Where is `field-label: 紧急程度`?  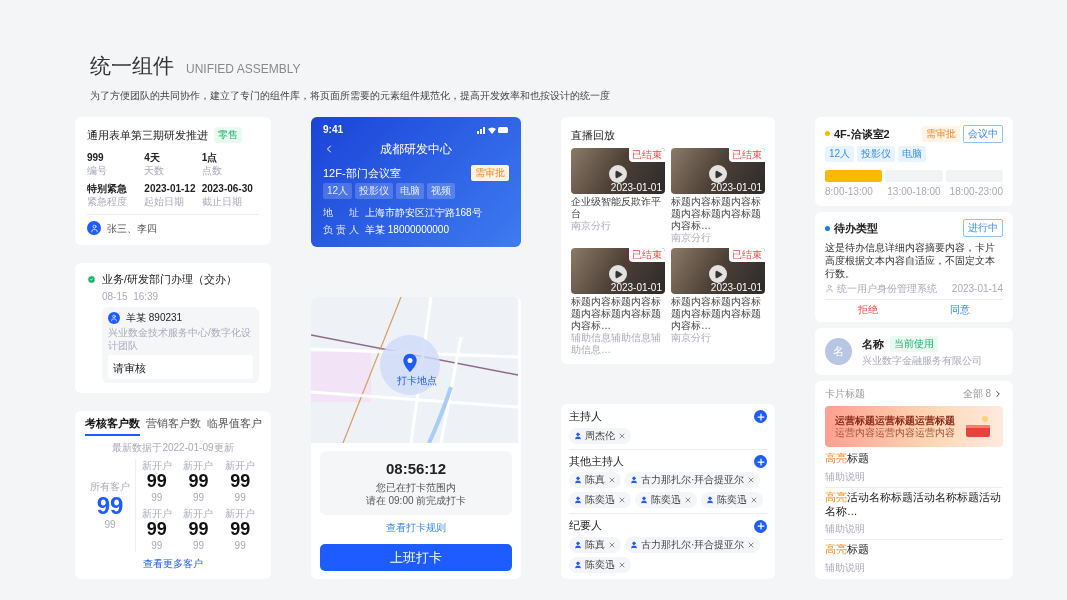 field-label: 紧急程度 is located at coordinates (107, 201).